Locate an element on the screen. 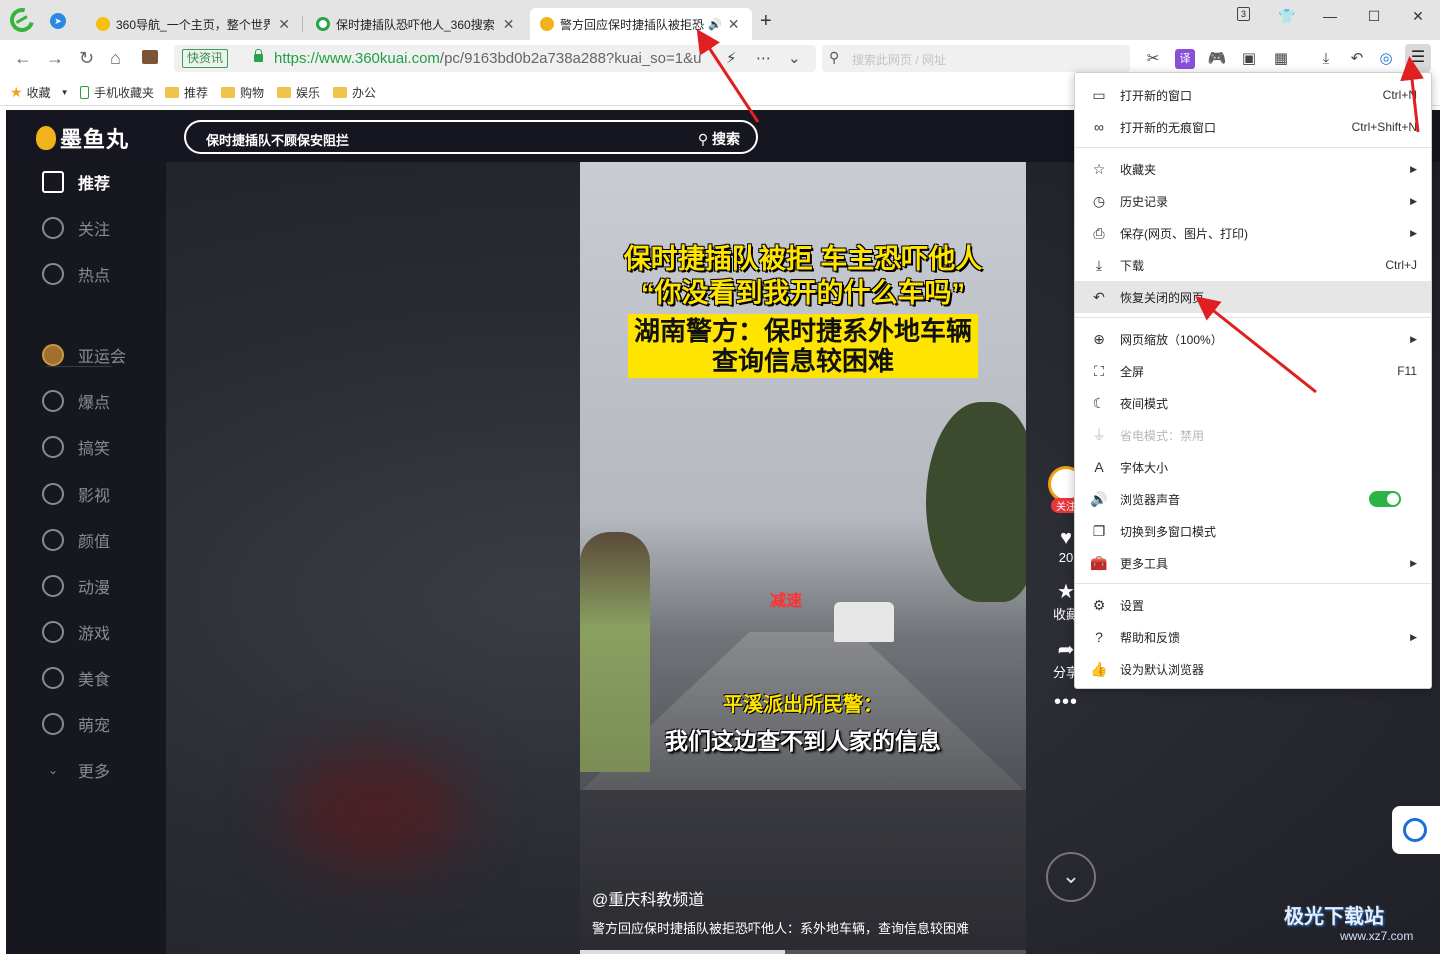  bookmark-folder-entertainment: 娱乐 is located at coordinates (298, 92).